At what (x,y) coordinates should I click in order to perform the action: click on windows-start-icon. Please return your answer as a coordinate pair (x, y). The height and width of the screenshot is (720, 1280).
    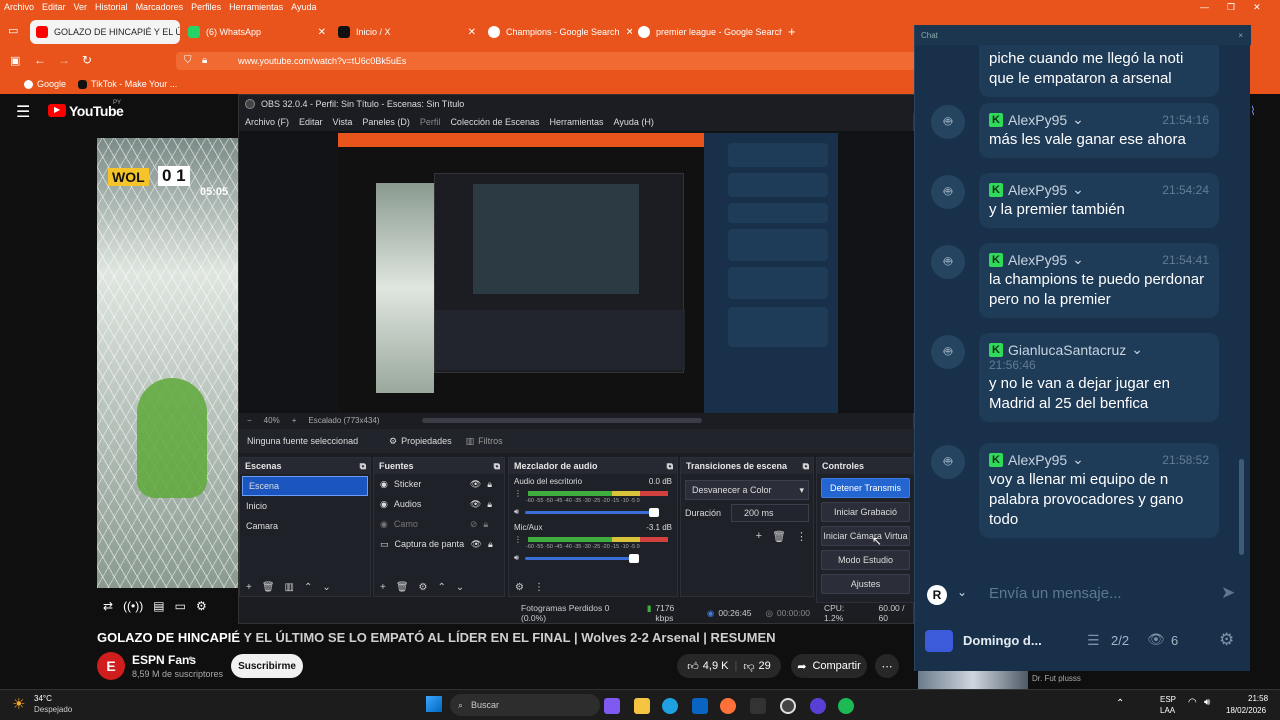
    Looking at the image, I should click on (434, 704).